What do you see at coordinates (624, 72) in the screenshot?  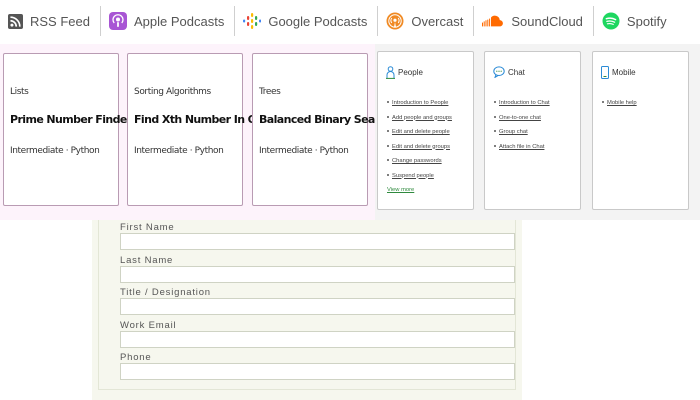 I see `help-card-title: Mobile` at bounding box center [624, 72].